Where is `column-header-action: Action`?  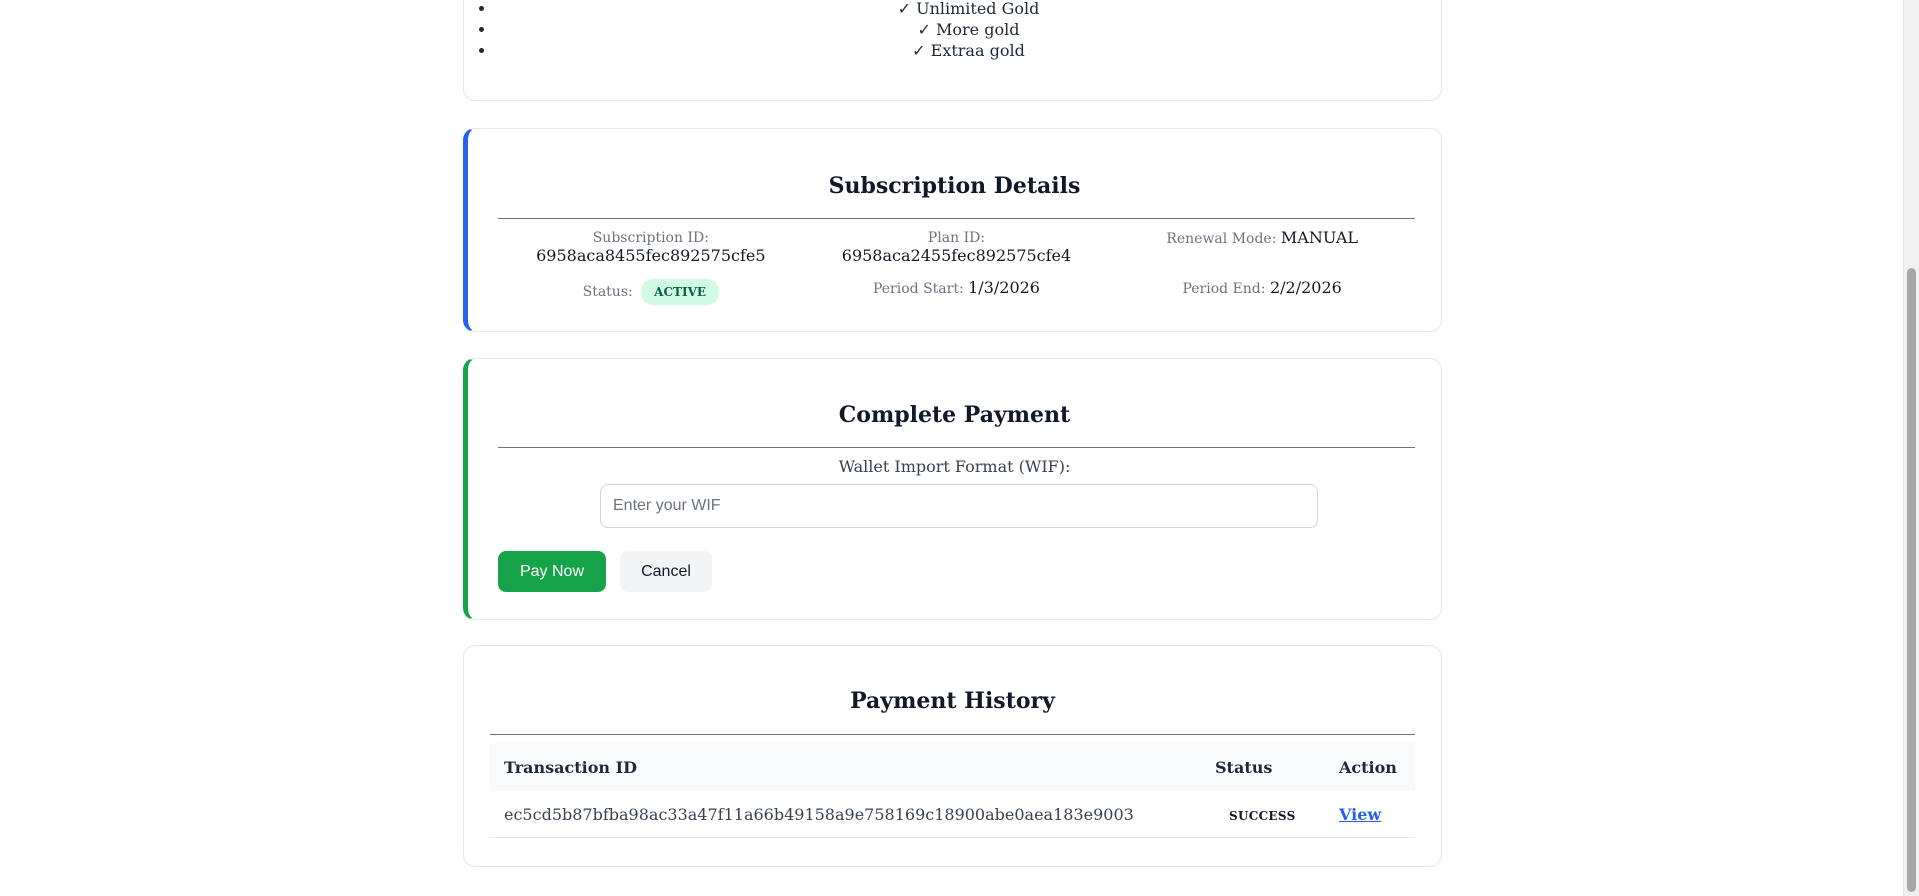
column-header-action: Action is located at coordinates (1370, 767).